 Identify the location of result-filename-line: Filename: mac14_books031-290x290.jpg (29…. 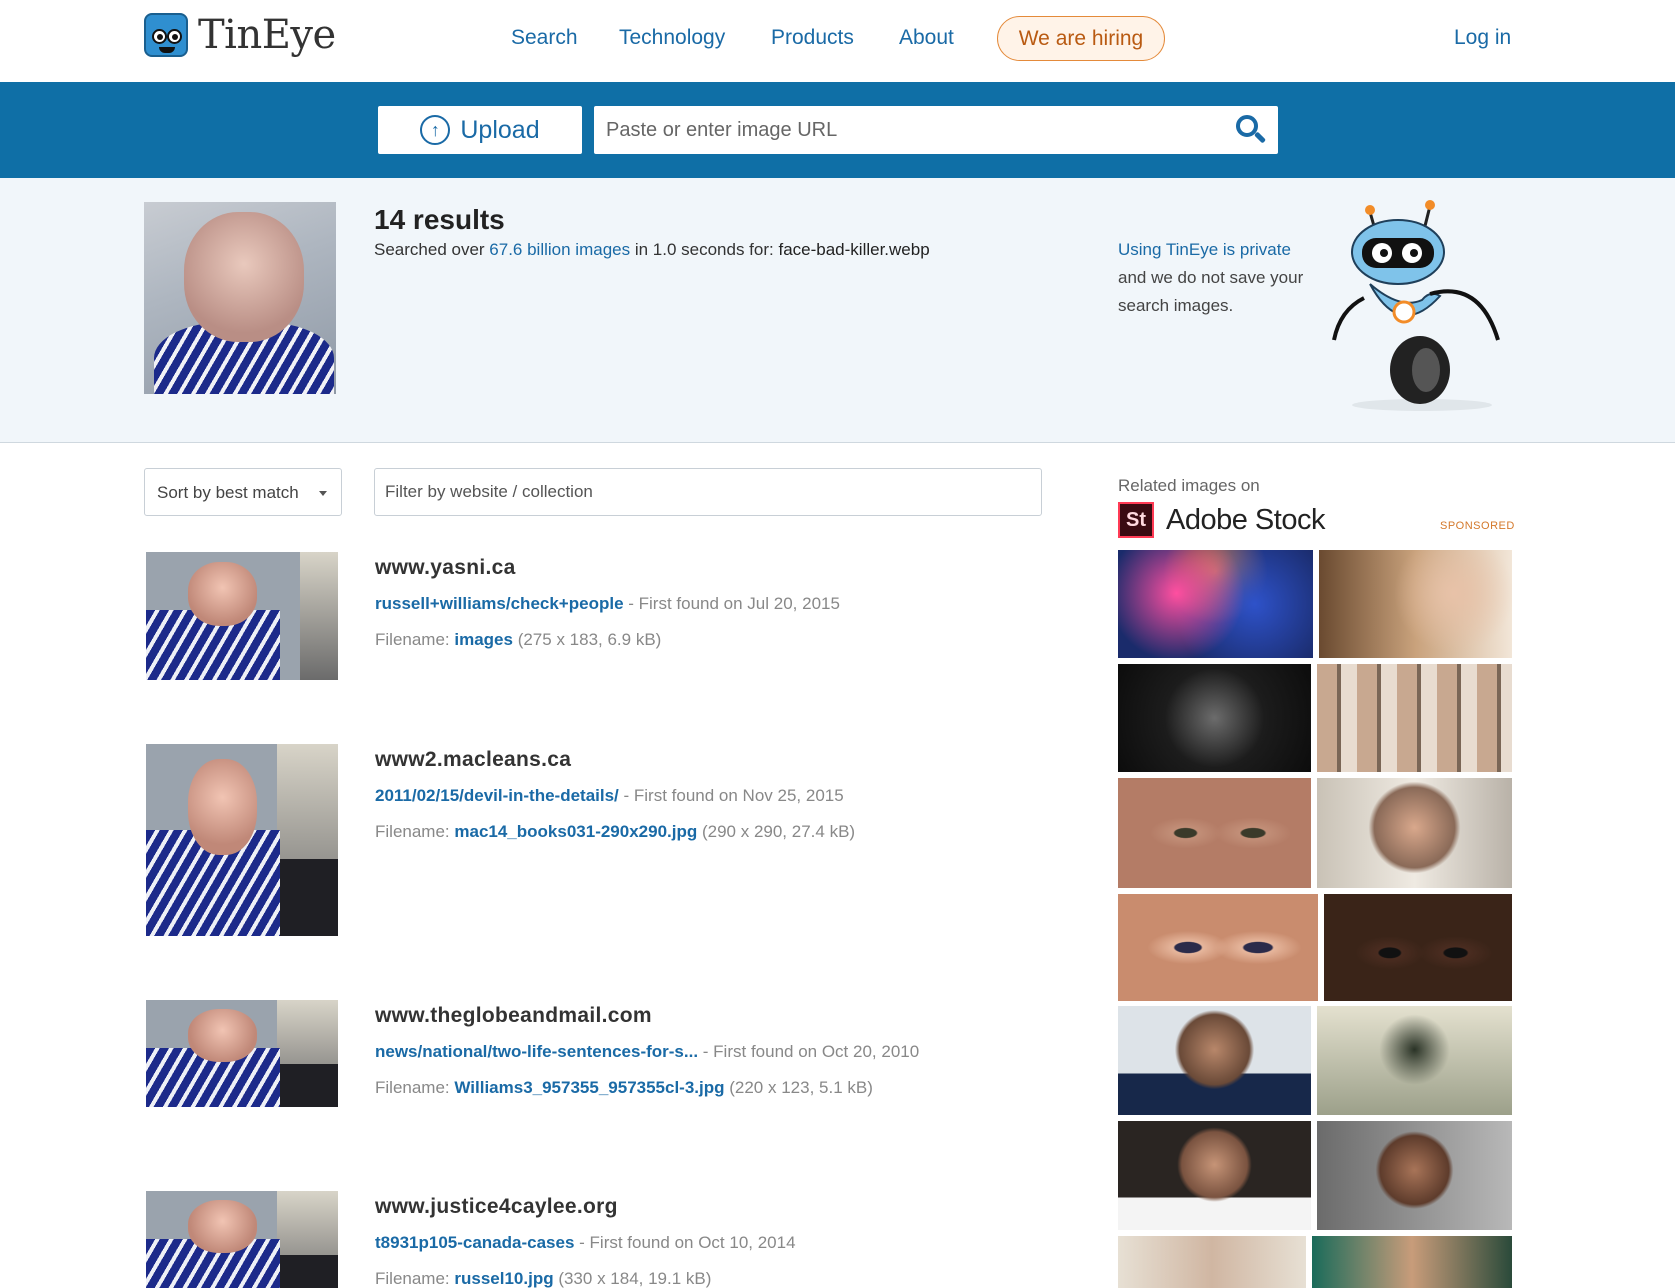
(615, 831).